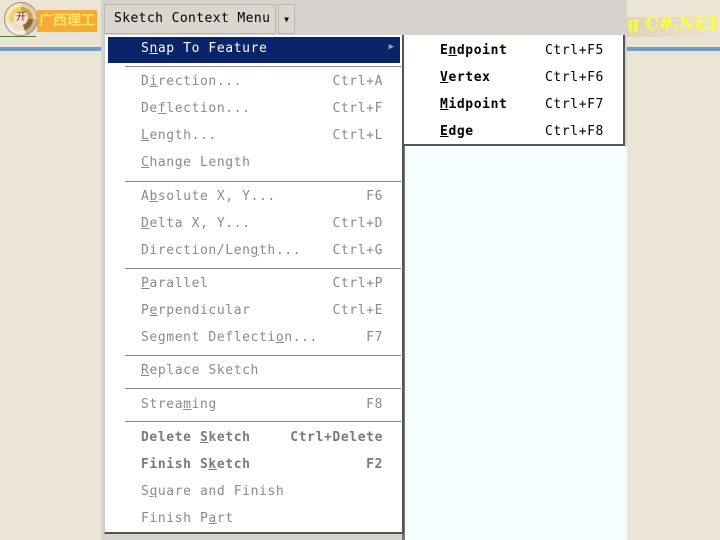 The image size is (720, 540). I want to click on label-part: Finish P, so click(175, 518).